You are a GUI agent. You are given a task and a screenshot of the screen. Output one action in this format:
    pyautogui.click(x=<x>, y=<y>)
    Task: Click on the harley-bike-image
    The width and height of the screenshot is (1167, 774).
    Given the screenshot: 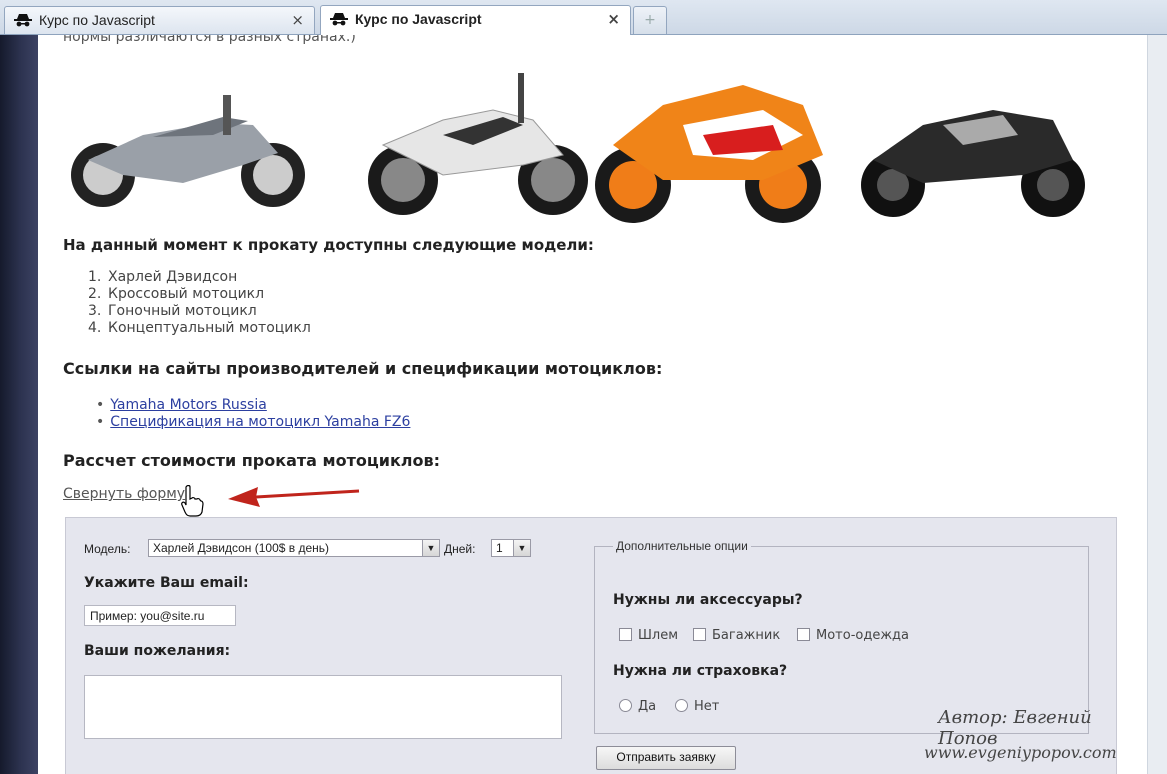 What is the action you would take?
    pyautogui.click(x=188, y=151)
    